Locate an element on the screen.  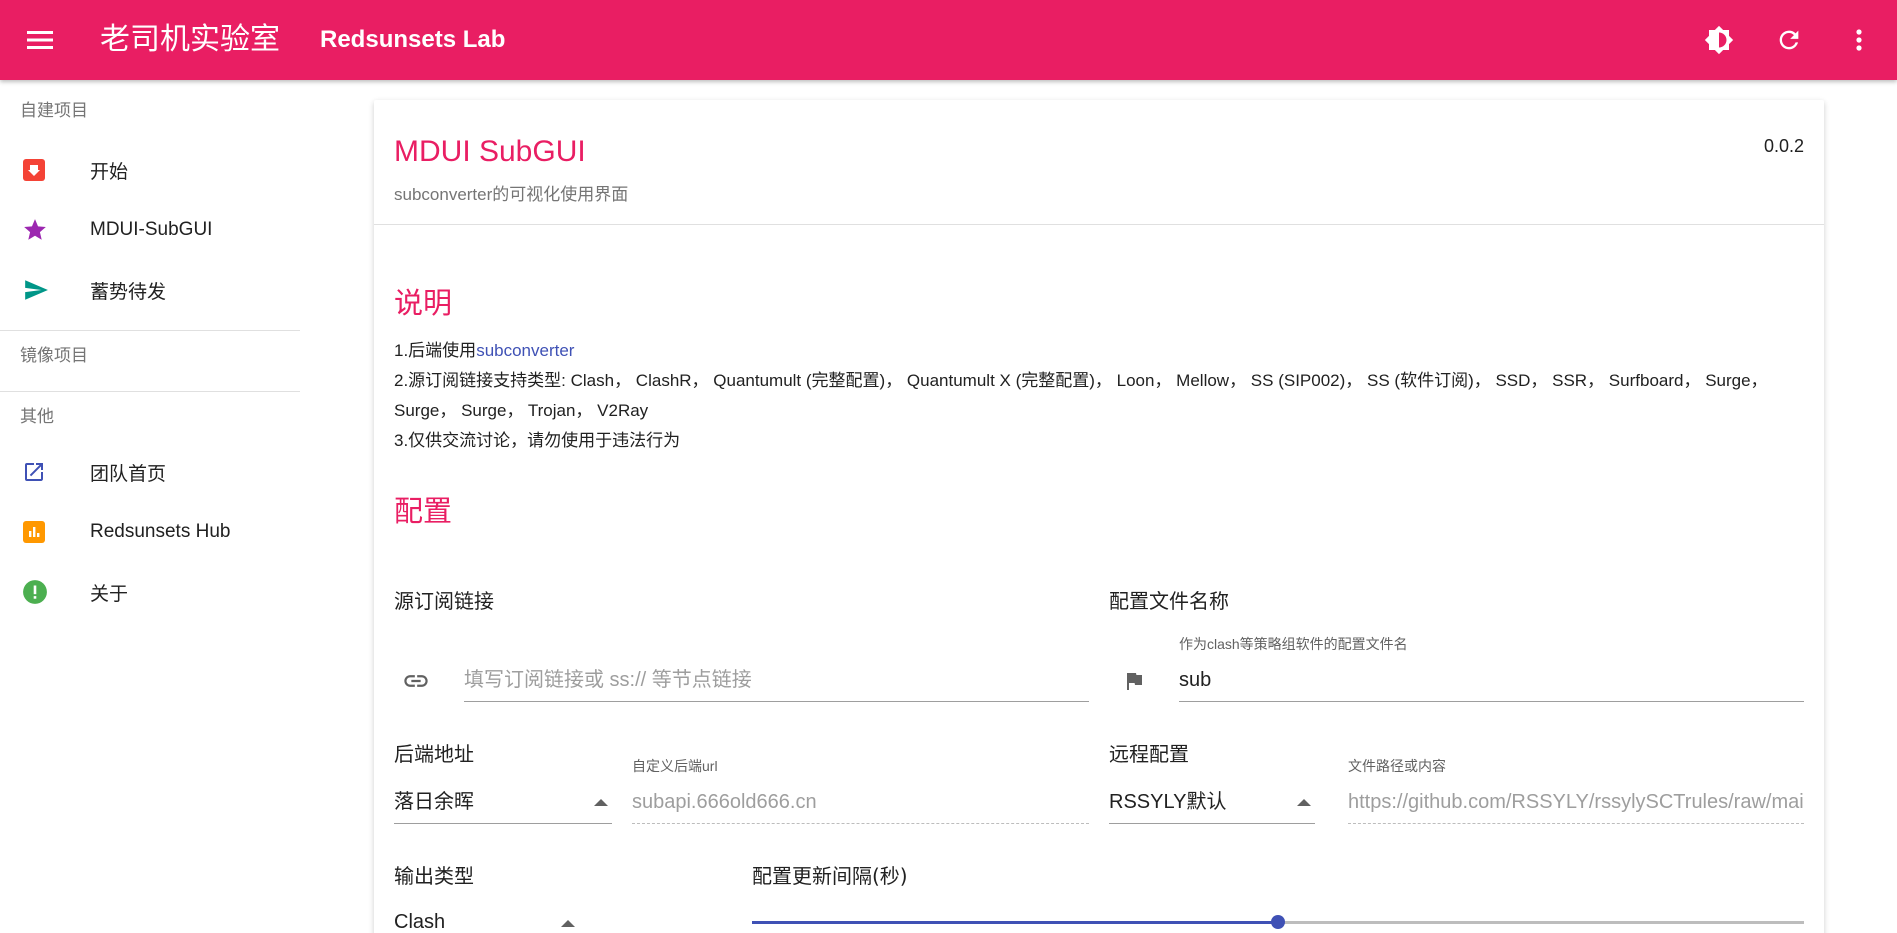
update-interval-slider is located at coordinates (1278, 922).